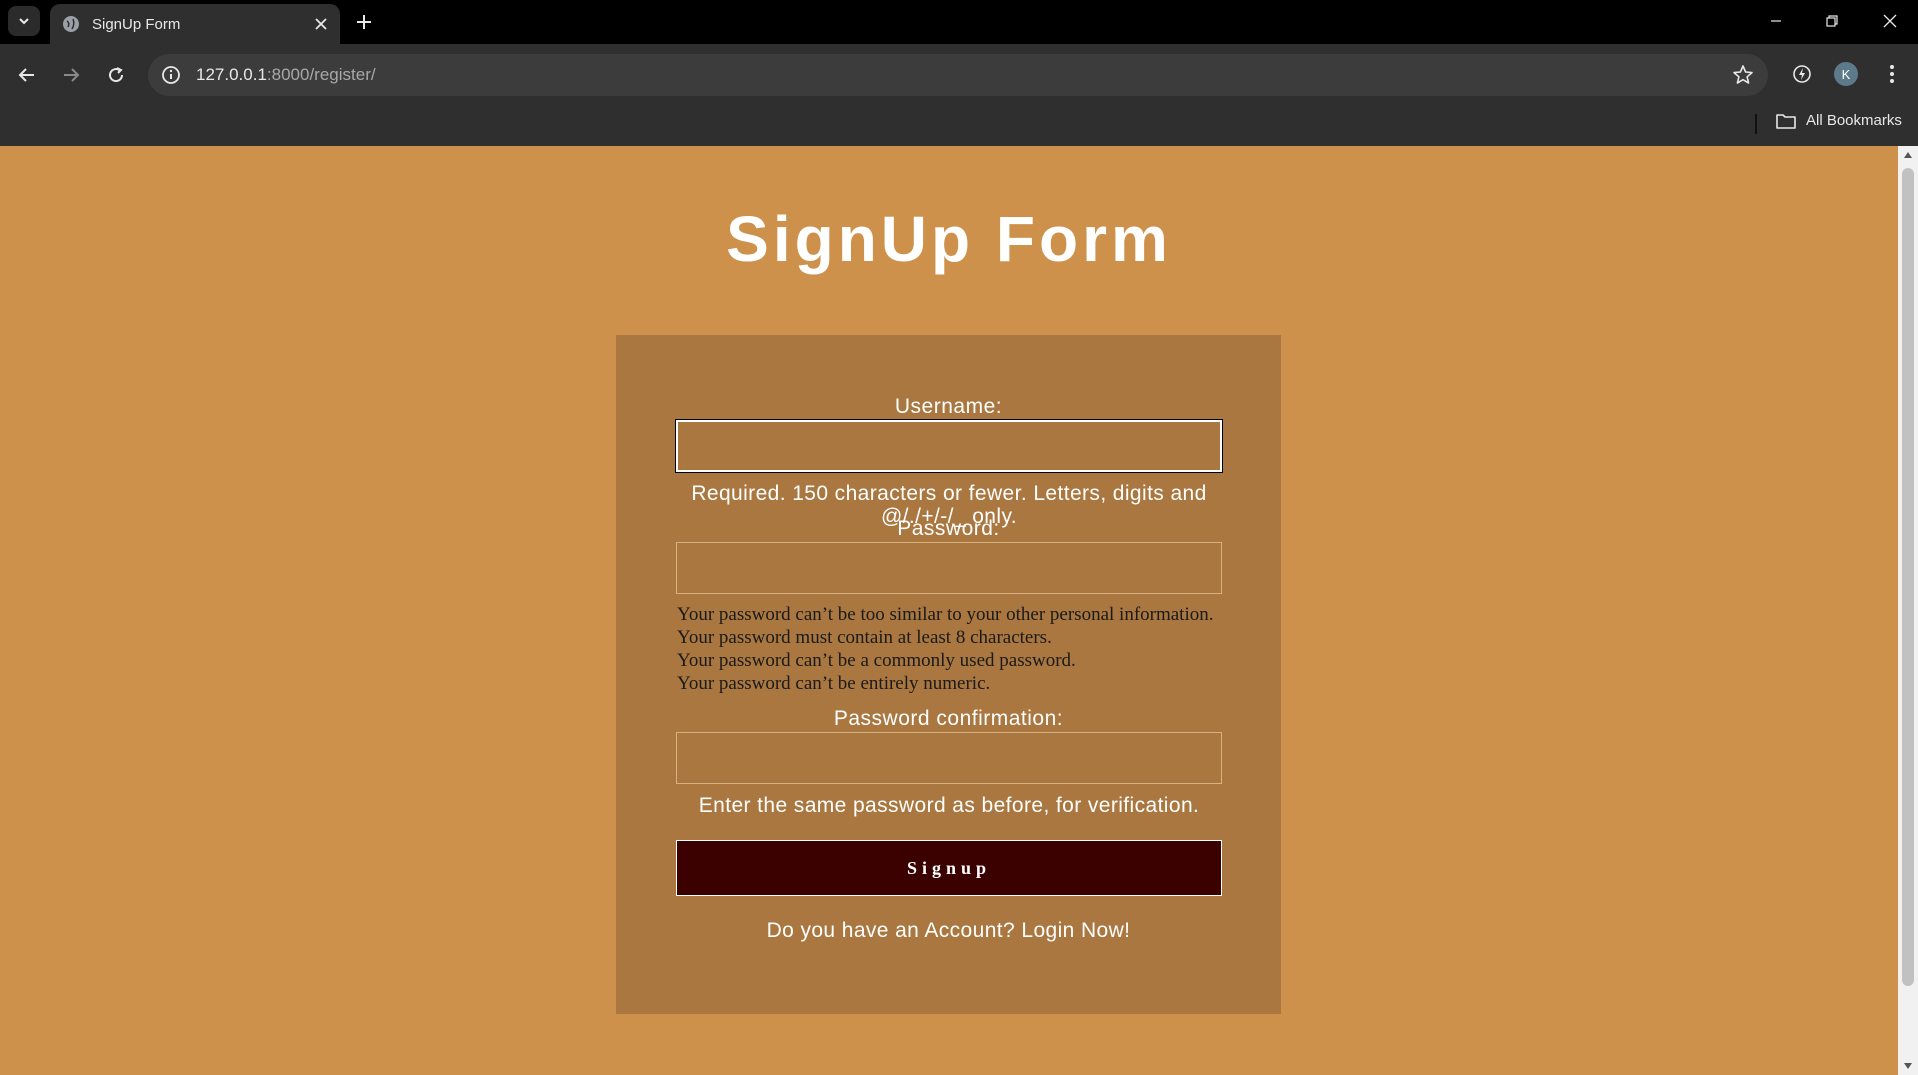 The width and height of the screenshot is (1918, 1075). I want to click on login-prompt: Do you have an Account? Login Now!, so click(948, 931).